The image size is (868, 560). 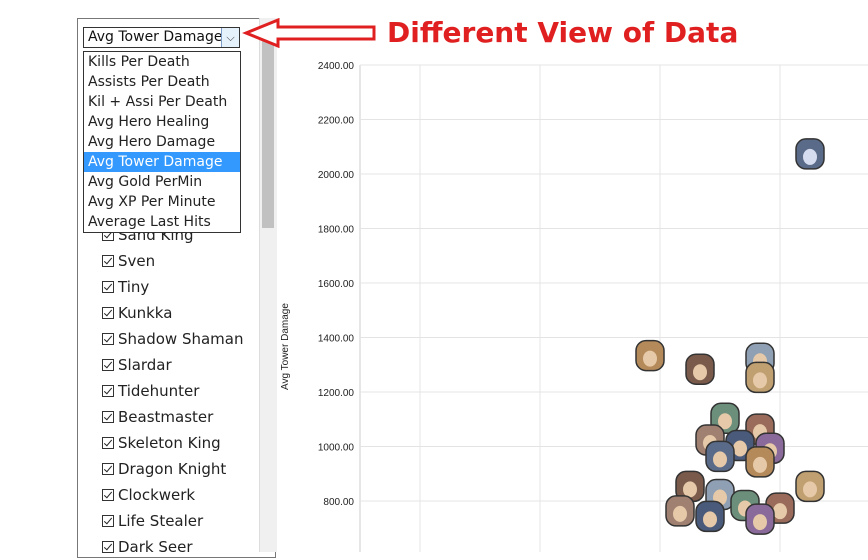 What do you see at coordinates (162, 182) in the screenshot?
I see `dropdown-option: Avg Gold PerMin` at bounding box center [162, 182].